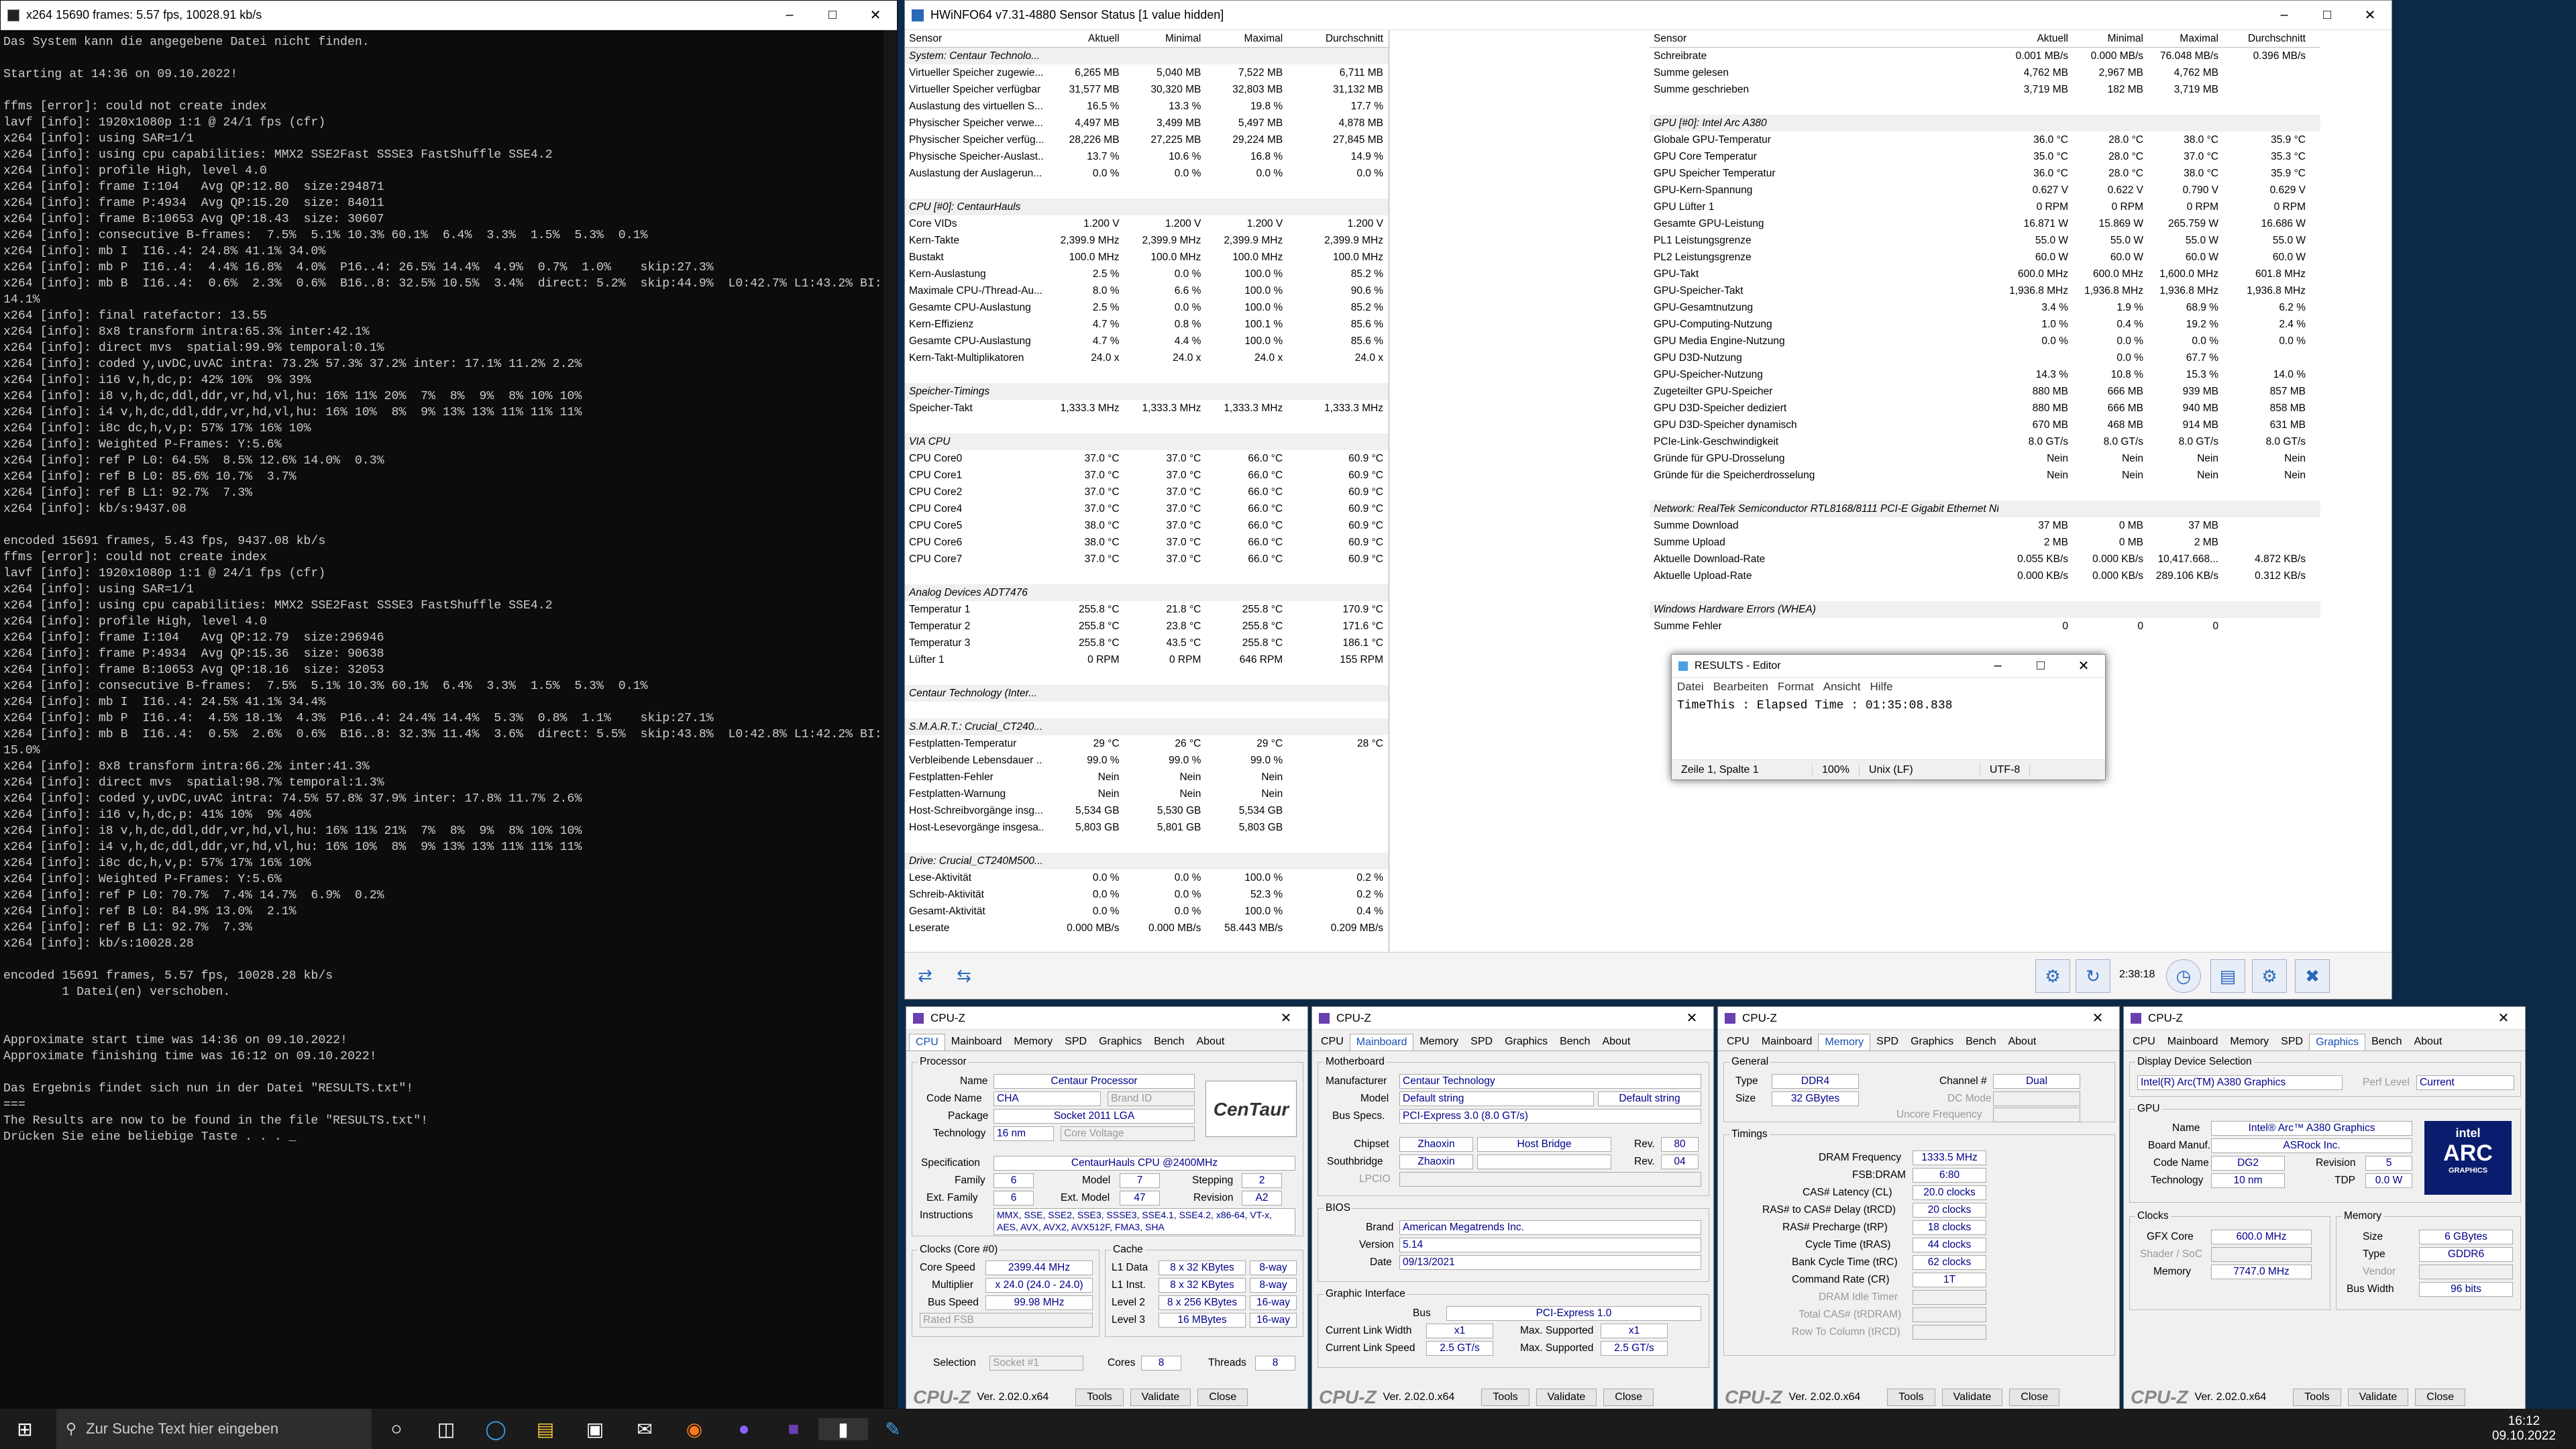 The height and width of the screenshot is (1449, 2576). What do you see at coordinates (1147, 508) in the screenshot?
I see `sensor-row: CPU Core4 37.0 °C 37.0 °C 66.0 °C 60.9 °C` at bounding box center [1147, 508].